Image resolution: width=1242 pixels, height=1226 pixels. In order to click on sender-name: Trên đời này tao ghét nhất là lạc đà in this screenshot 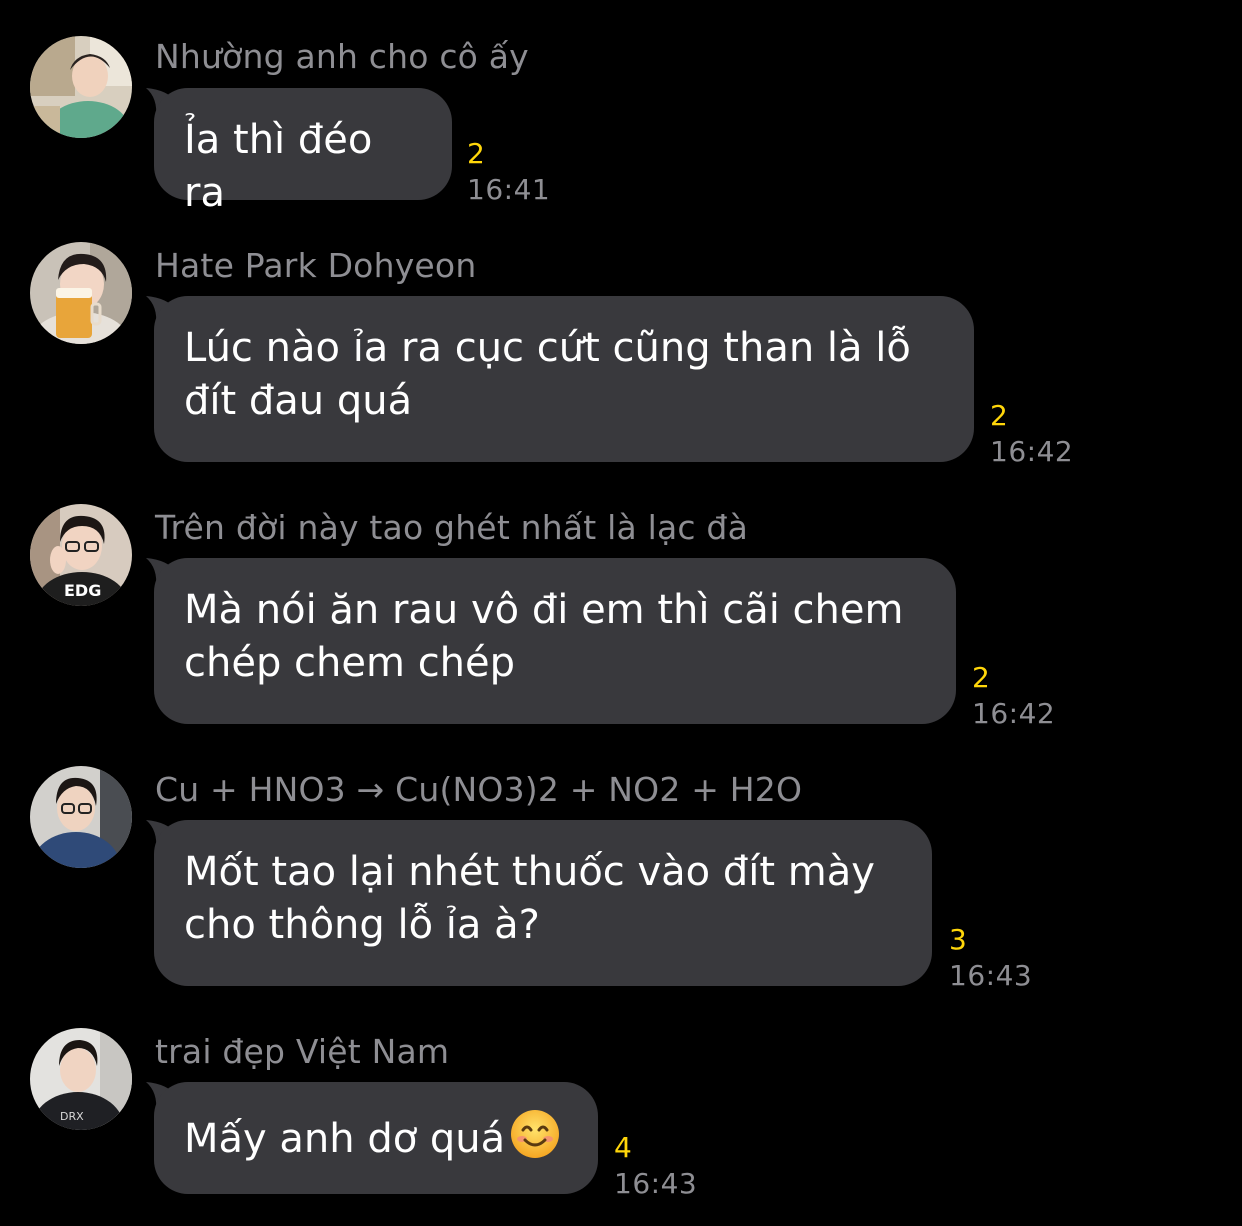, I will do `click(451, 527)`.